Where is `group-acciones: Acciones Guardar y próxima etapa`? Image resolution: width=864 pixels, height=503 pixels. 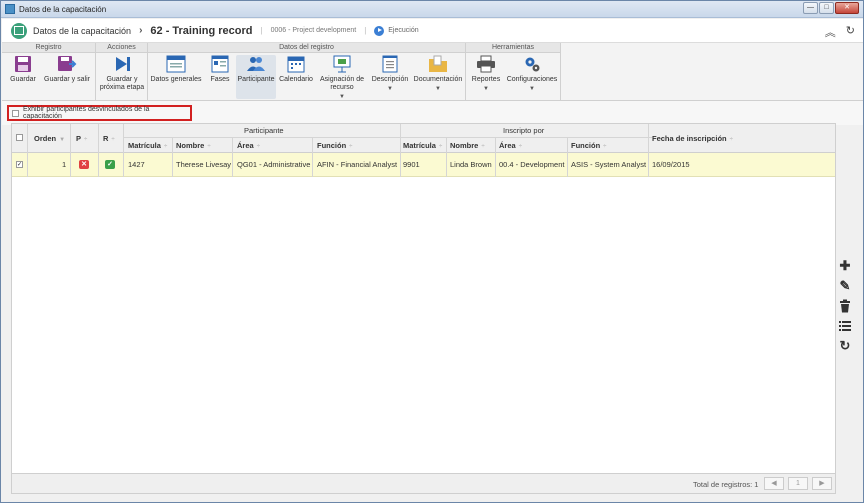
group-acciones: Acciones Guardar y próxima etapa is located at coordinates (122, 72).